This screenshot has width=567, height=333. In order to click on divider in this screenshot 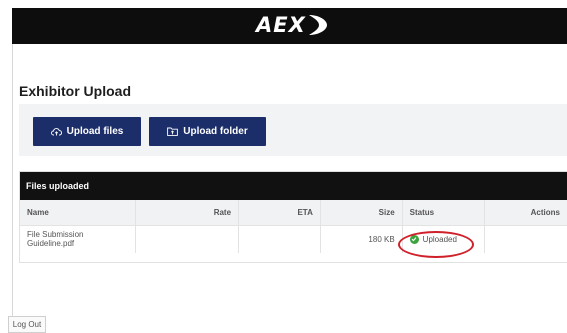, I will do `click(12, 188)`.